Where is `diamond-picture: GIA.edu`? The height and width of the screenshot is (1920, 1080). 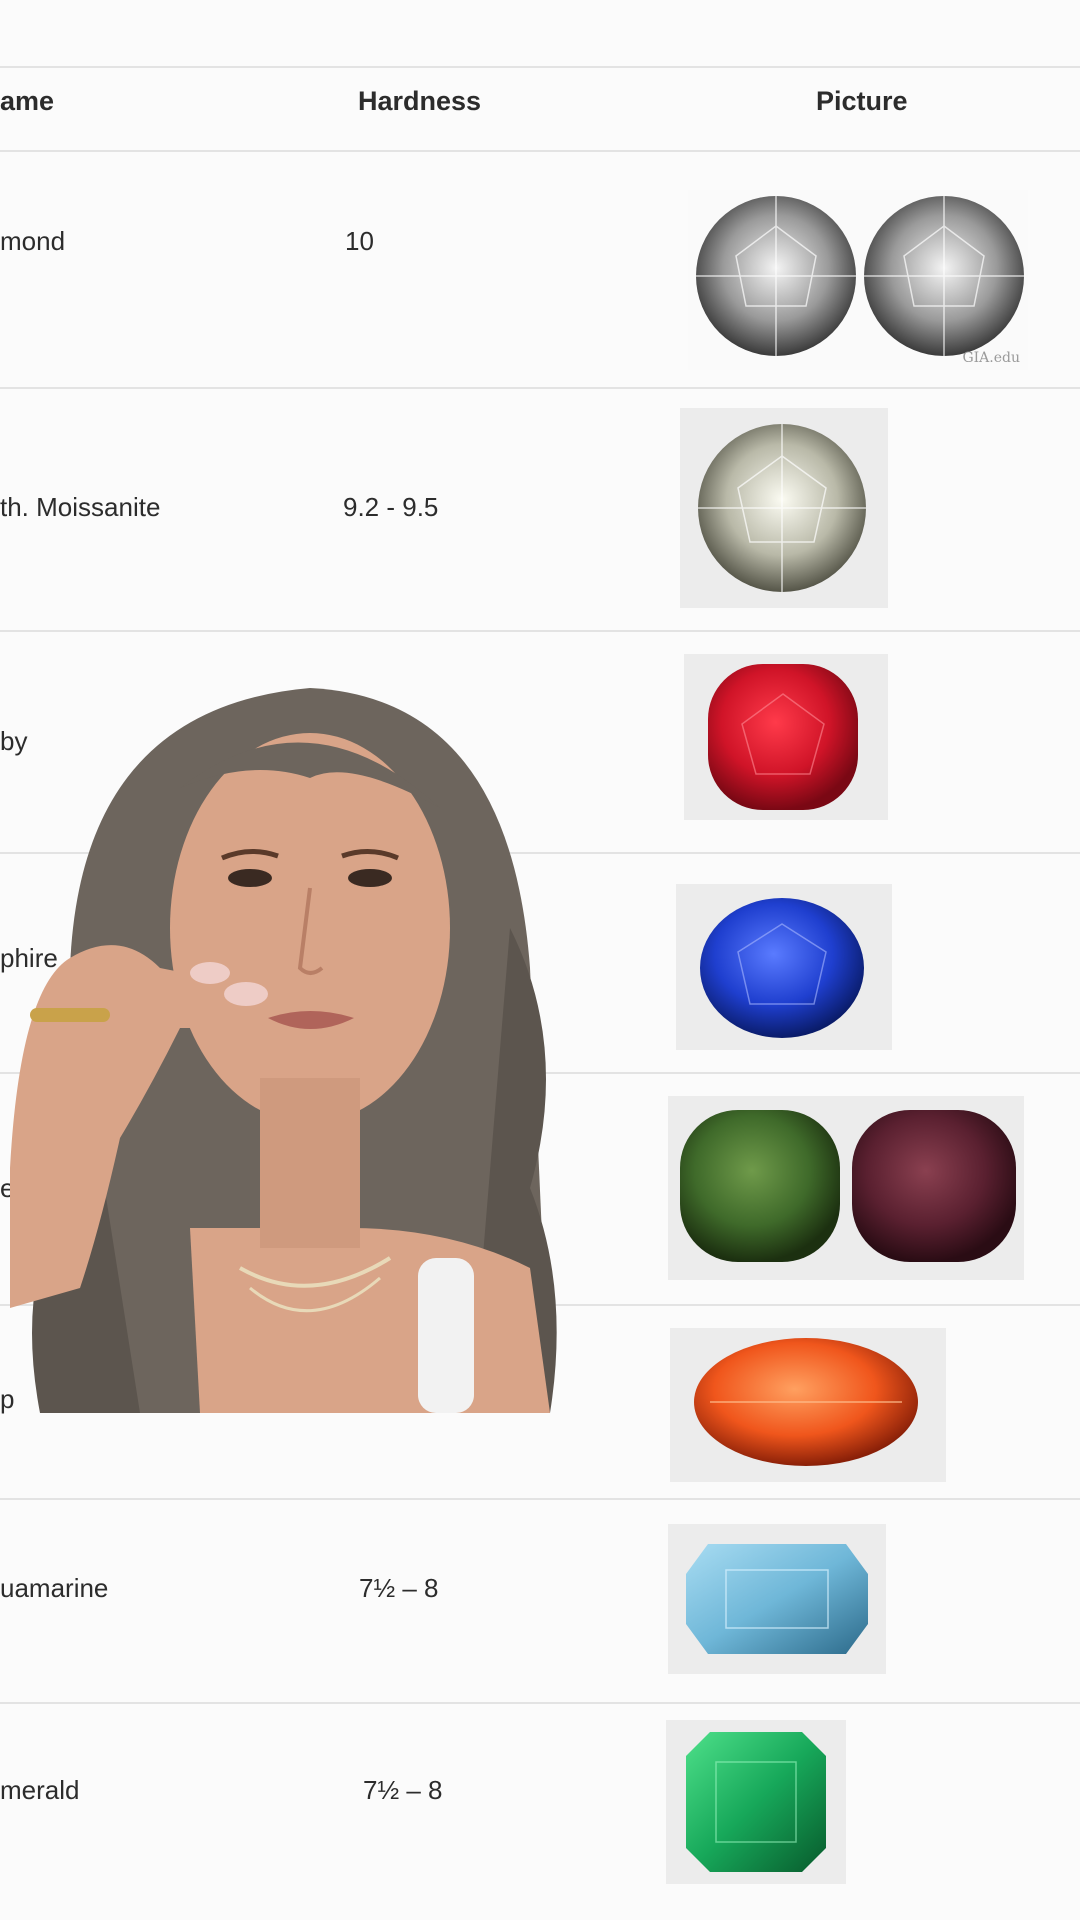
diamond-picture: GIA.edu is located at coordinates (858, 280).